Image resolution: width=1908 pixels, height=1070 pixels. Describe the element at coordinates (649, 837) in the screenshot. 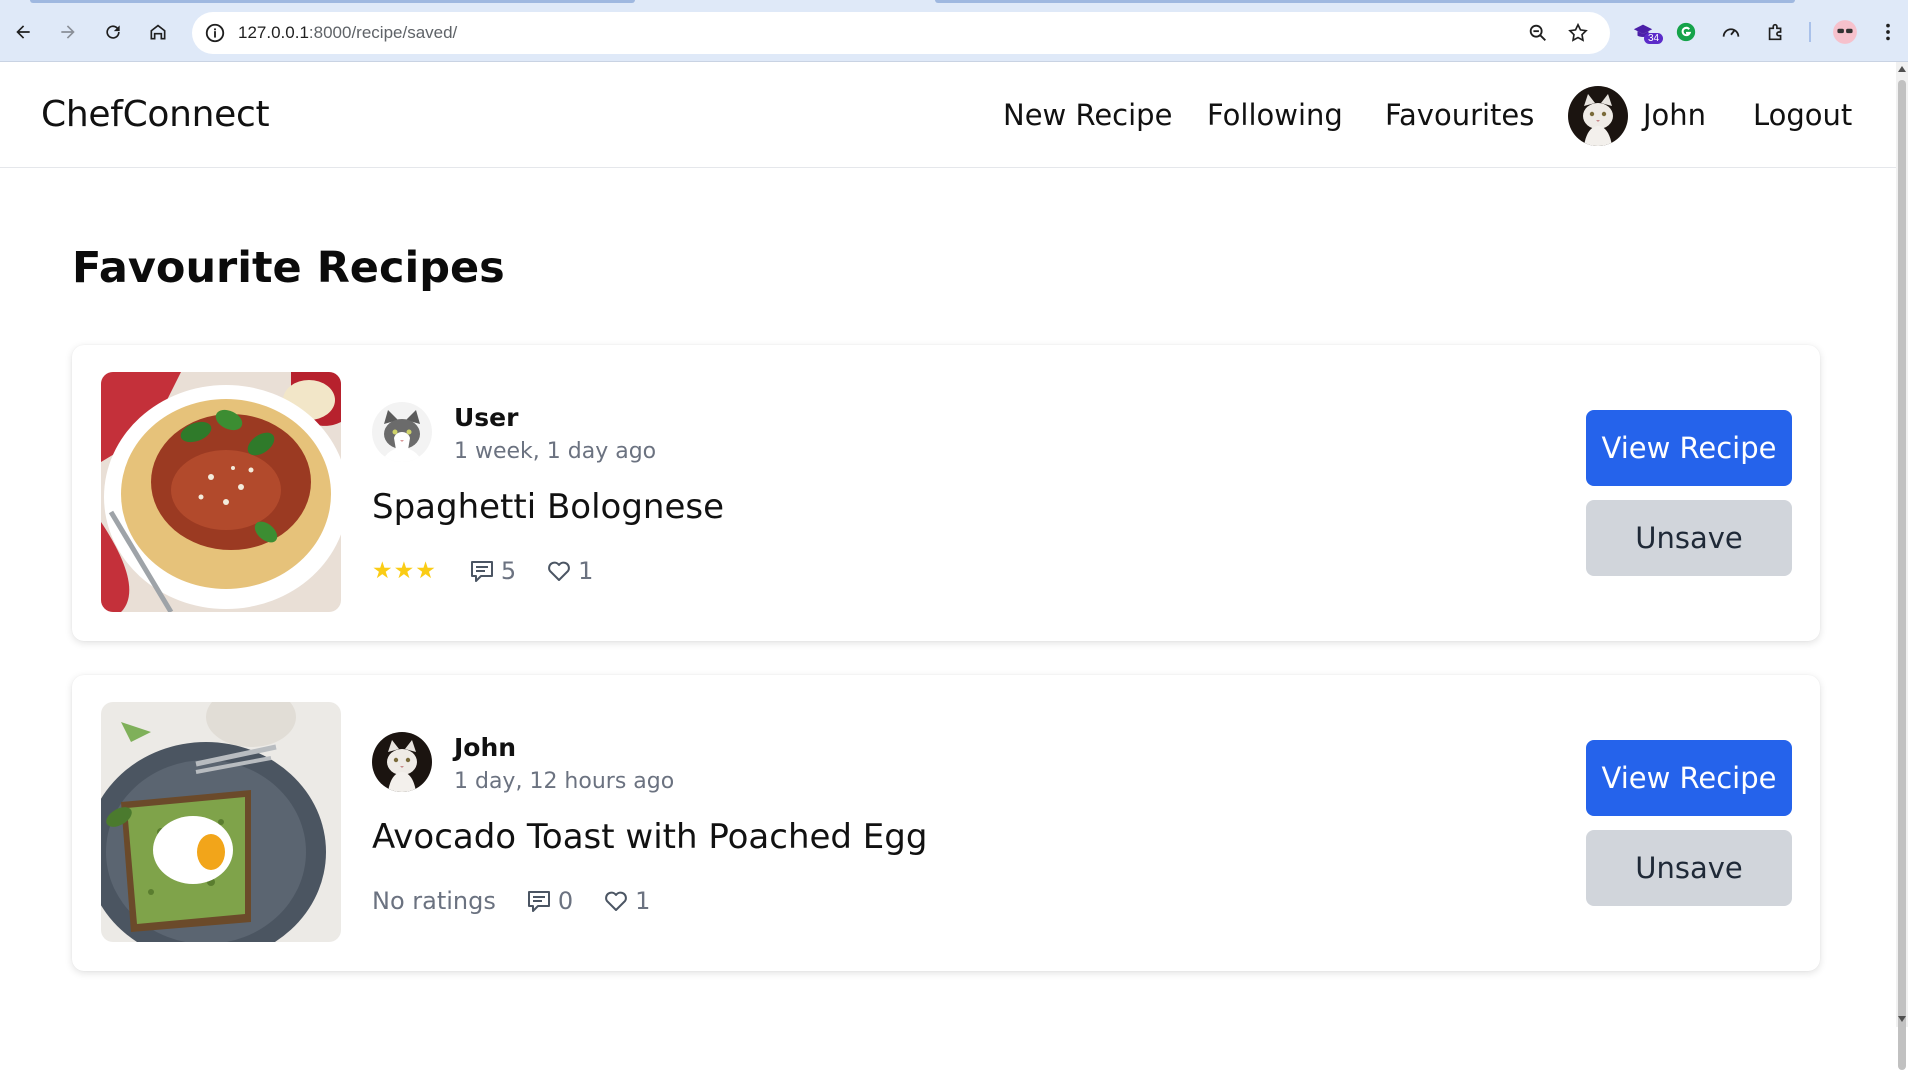

I see `recipe-title: Avocado Toast with Poached Egg` at that location.